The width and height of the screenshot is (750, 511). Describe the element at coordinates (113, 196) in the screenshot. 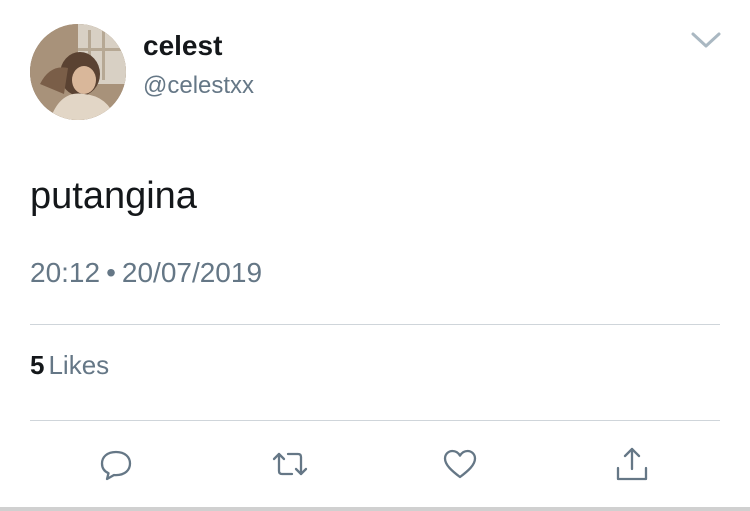

I see `tweet-text: putangina` at that location.